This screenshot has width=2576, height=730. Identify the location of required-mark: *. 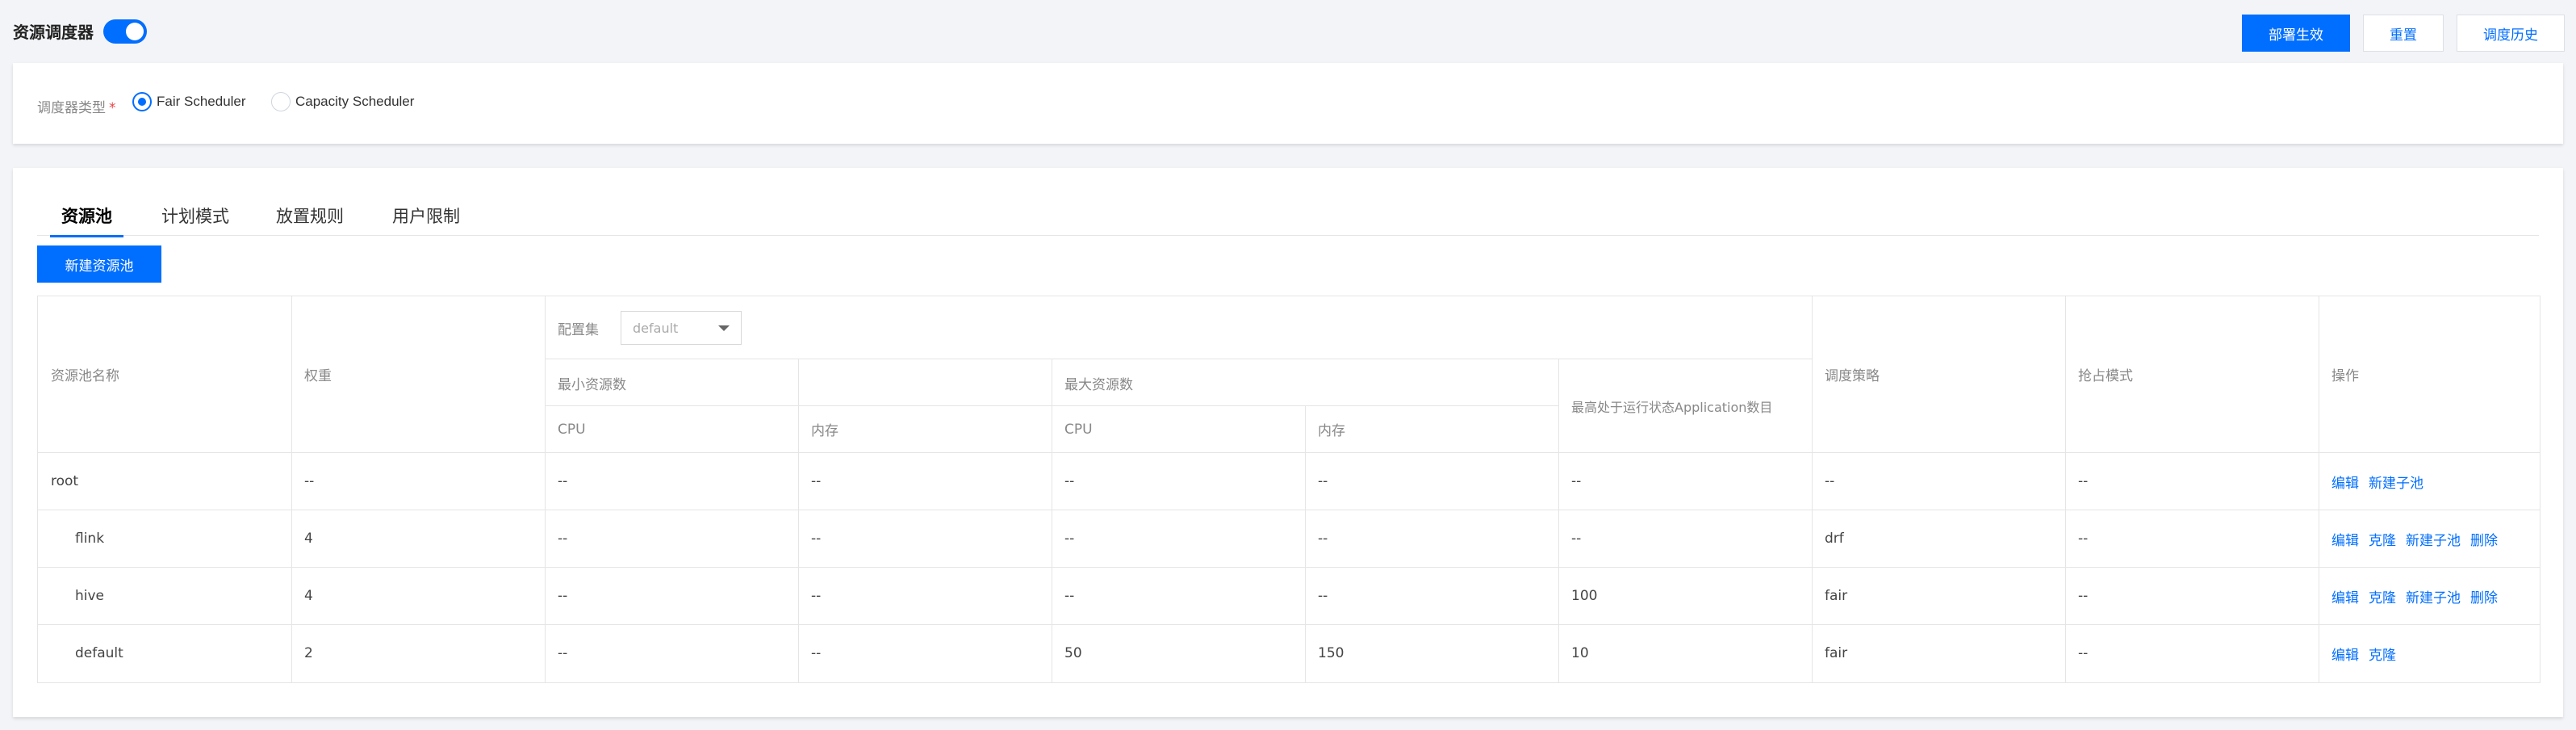
(112, 108).